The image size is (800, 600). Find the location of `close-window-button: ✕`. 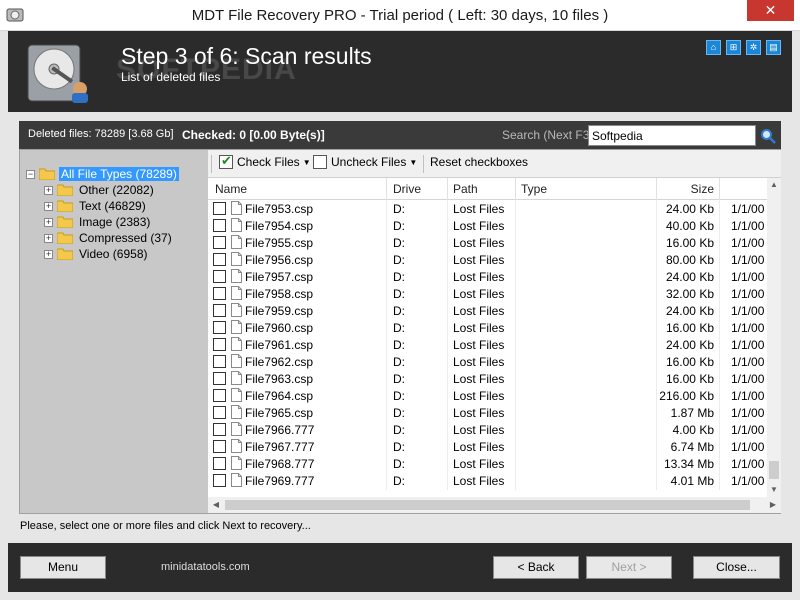

close-window-button: ✕ is located at coordinates (770, 10).